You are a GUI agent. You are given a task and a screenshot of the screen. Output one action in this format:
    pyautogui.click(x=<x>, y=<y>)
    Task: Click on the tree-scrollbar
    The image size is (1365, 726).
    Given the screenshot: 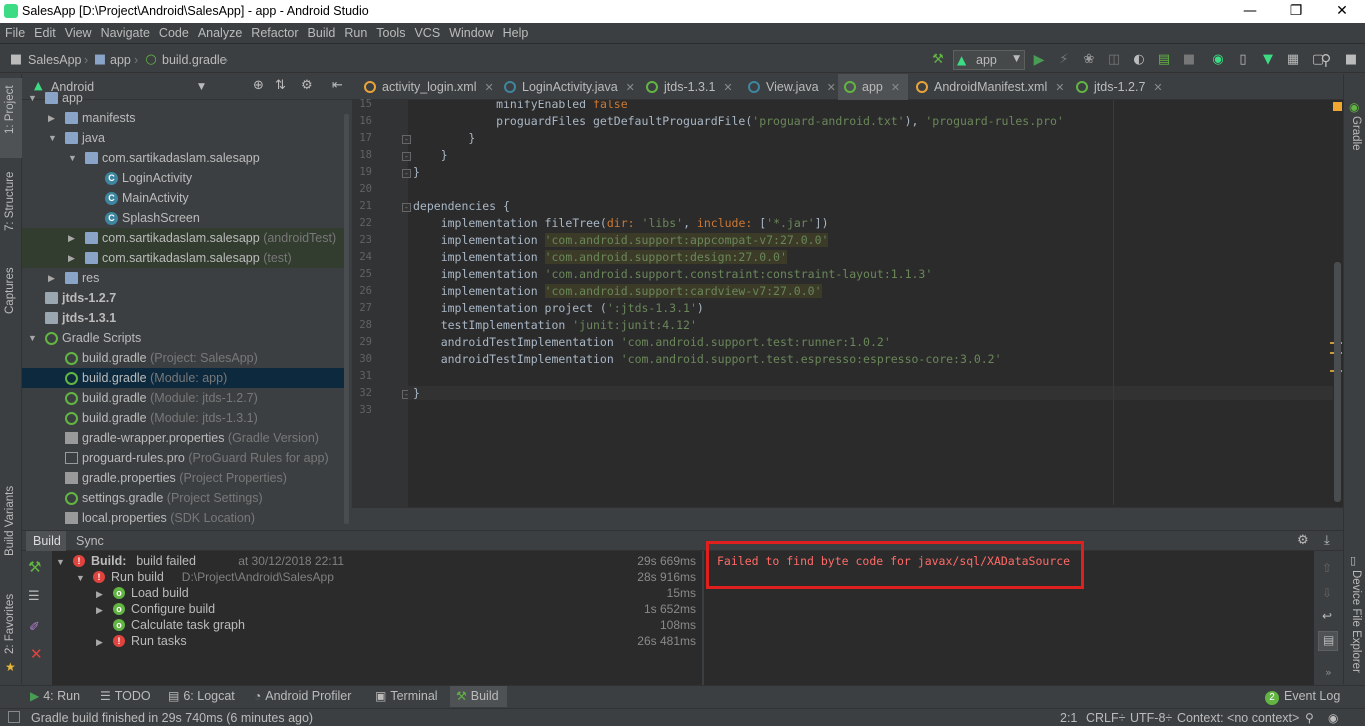 What is the action you would take?
    pyautogui.click(x=346, y=319)
    